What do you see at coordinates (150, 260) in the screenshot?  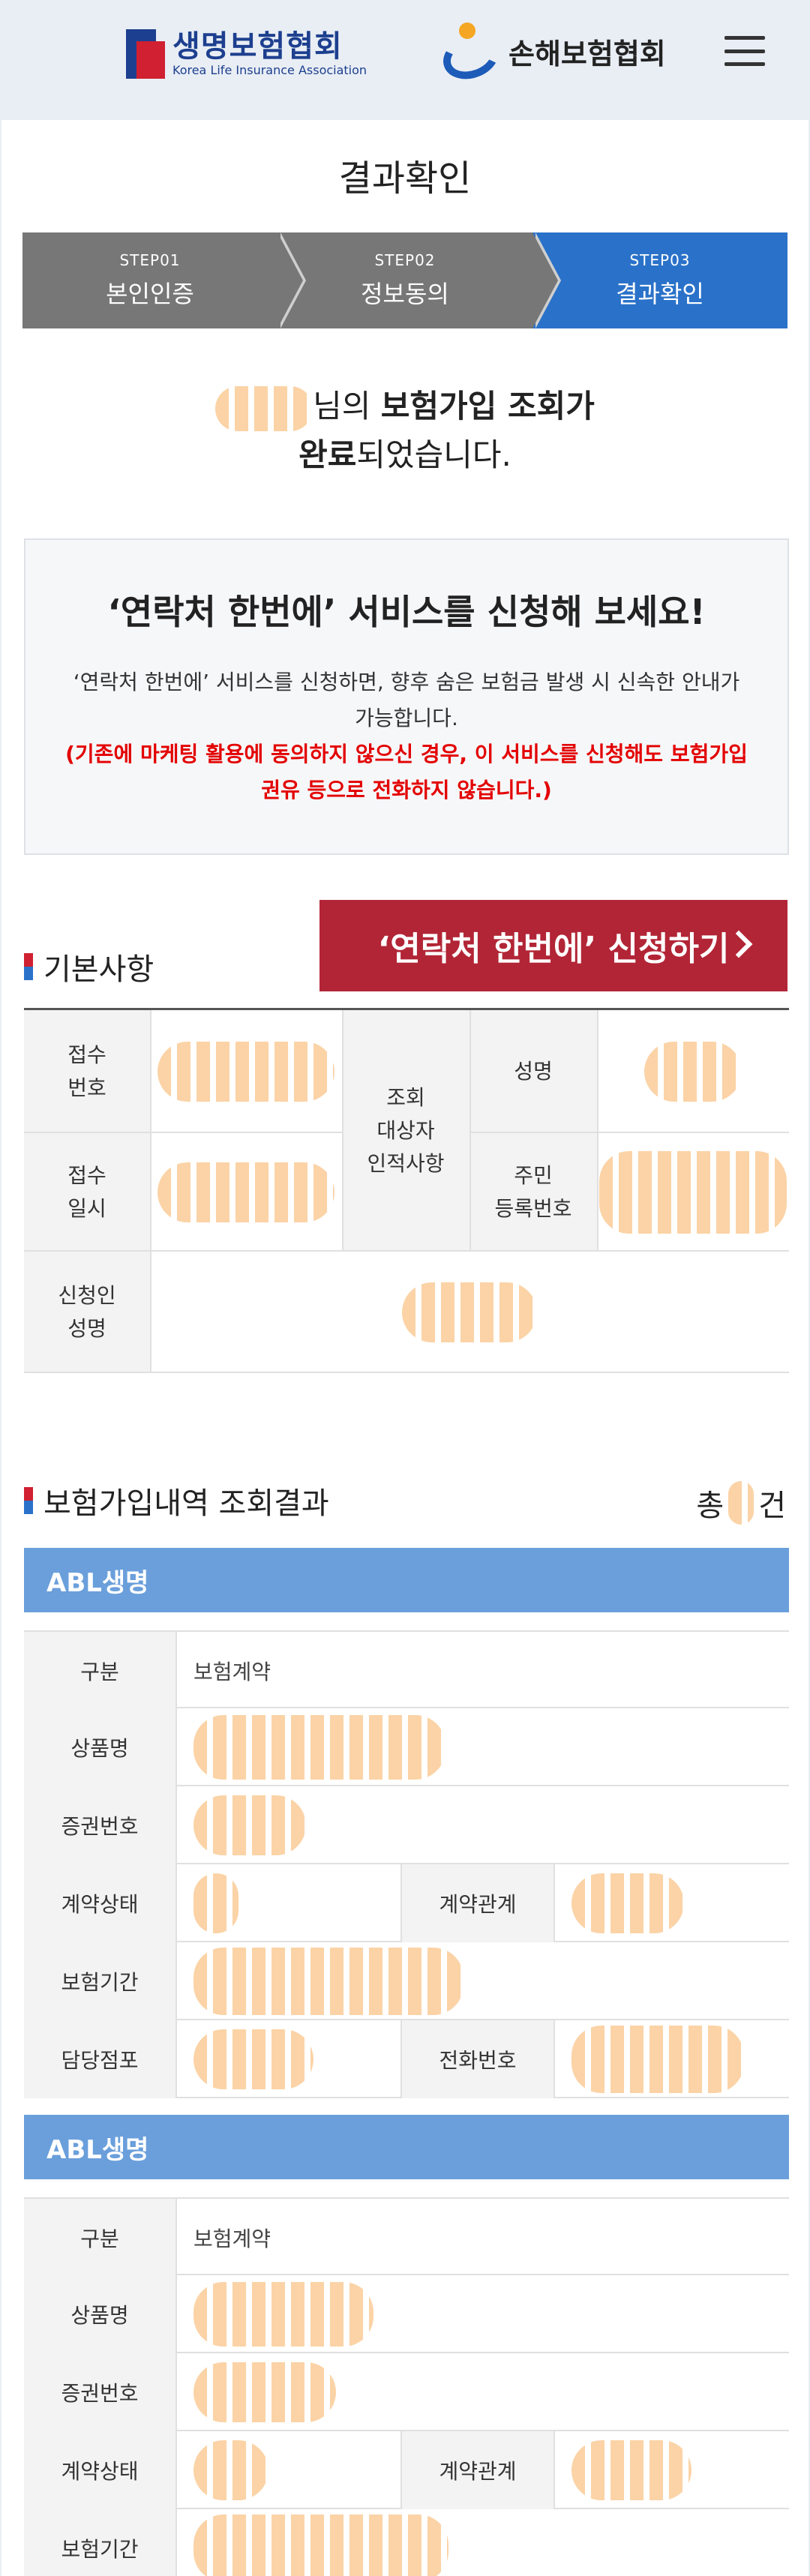 I see `step-1-number: STEP01` at bounding box center [150, 260].